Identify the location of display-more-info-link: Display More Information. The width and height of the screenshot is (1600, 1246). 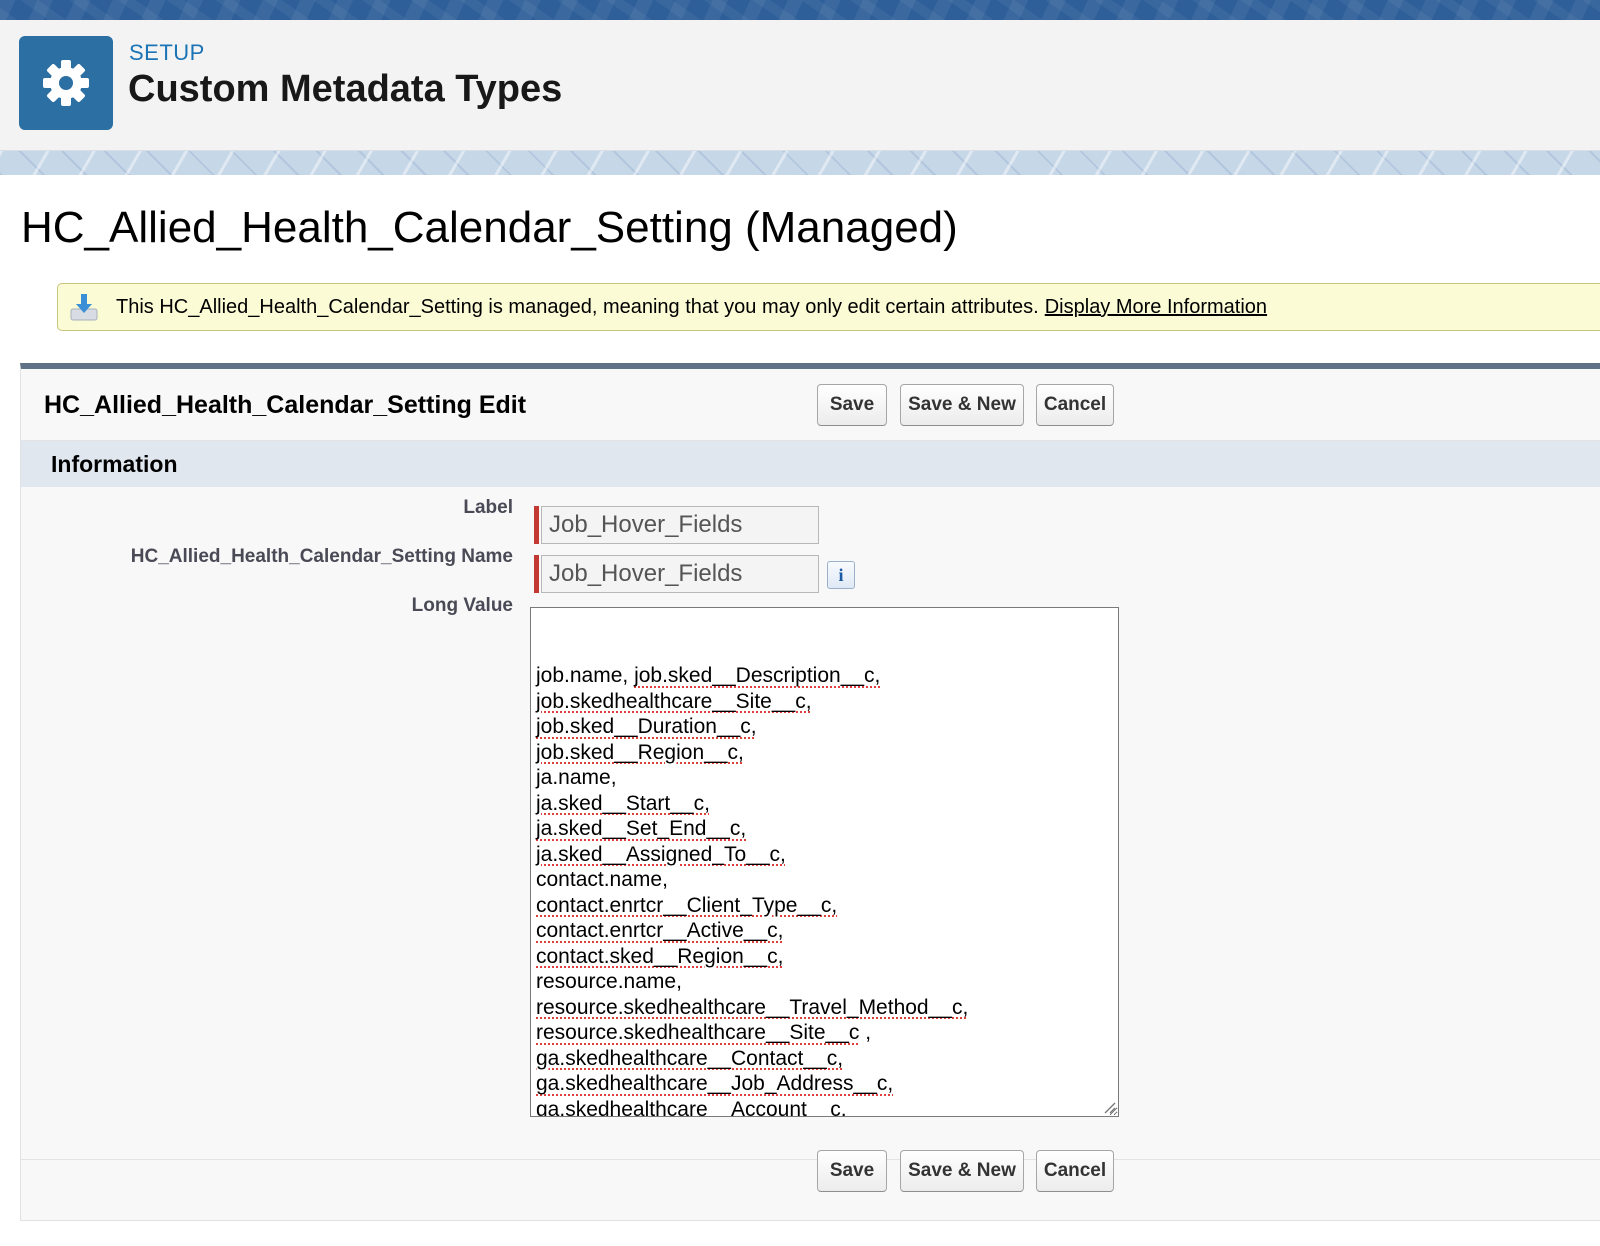
(1156, 307).